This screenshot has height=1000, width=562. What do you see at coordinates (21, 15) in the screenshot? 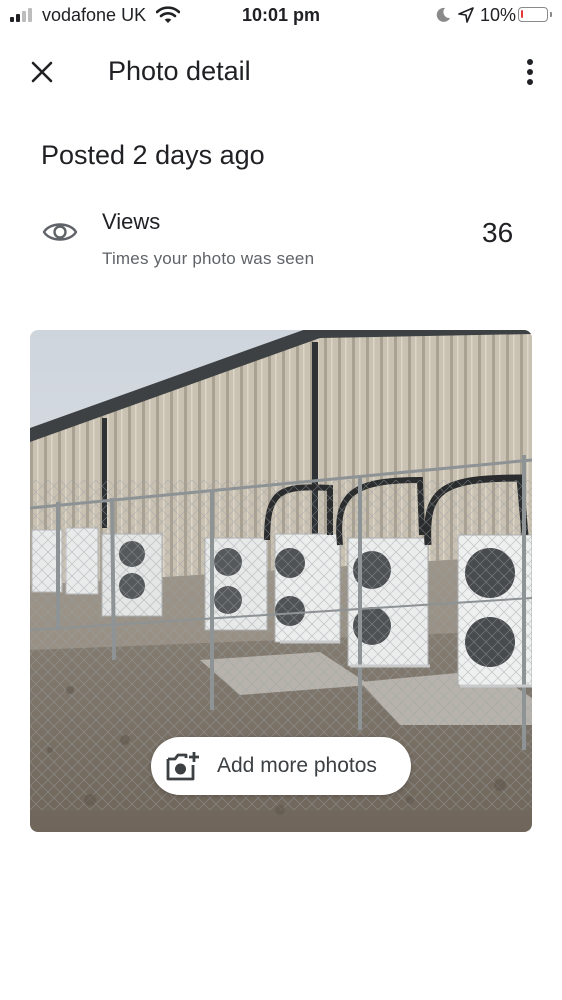
I see `signal-icon` at bounding box center [21, 15].